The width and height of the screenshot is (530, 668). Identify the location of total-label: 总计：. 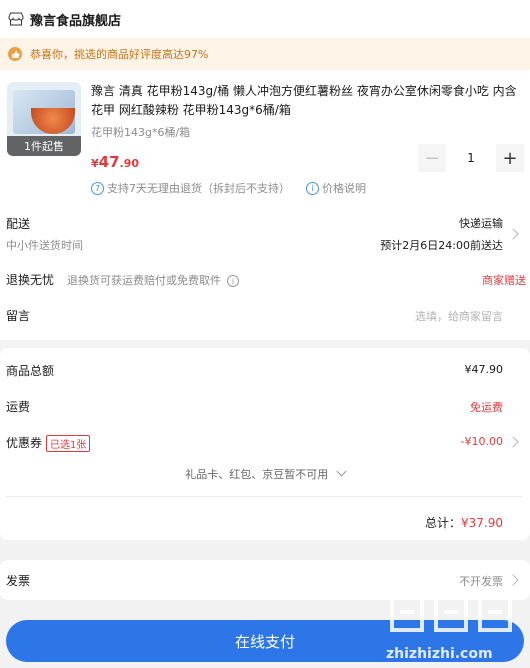
(442, 523).